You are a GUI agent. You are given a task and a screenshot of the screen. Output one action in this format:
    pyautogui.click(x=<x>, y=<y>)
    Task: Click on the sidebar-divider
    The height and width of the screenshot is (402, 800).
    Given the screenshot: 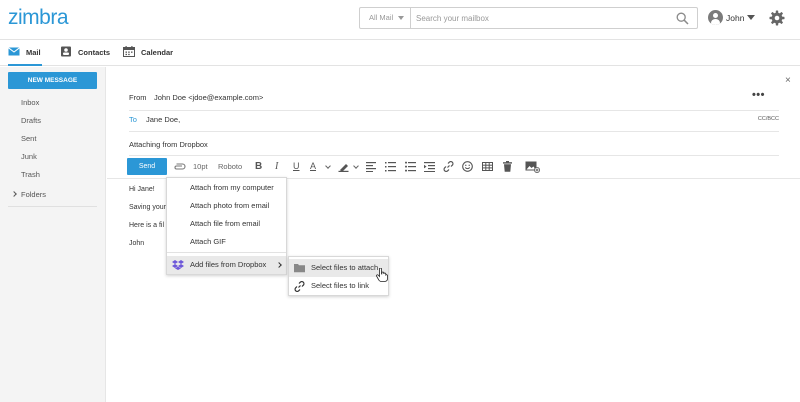 What is the action you would take?
    pyautogui.click(x=52, y=206)
    